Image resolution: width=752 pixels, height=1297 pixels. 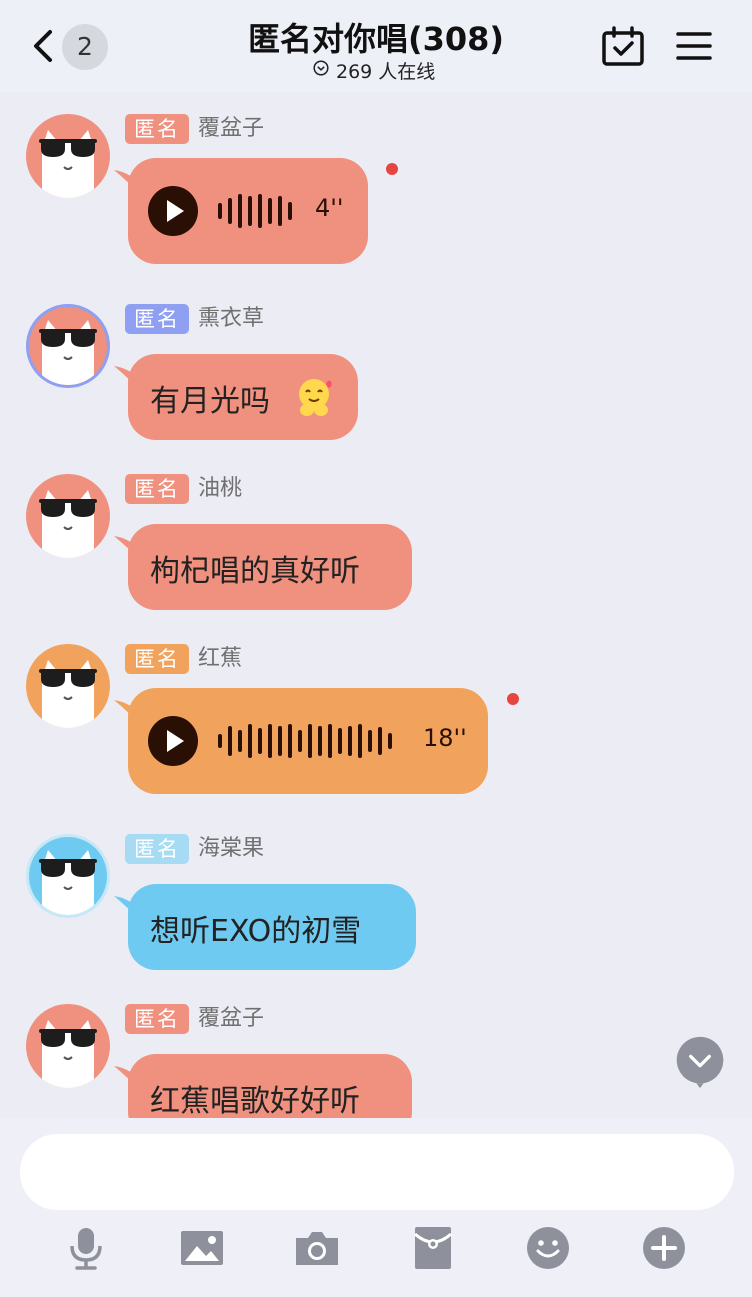 What do you see at coordinates (231, 848) in the screenshot?
I see `sender-name: 海棠果` at bounding box center [231, 848].